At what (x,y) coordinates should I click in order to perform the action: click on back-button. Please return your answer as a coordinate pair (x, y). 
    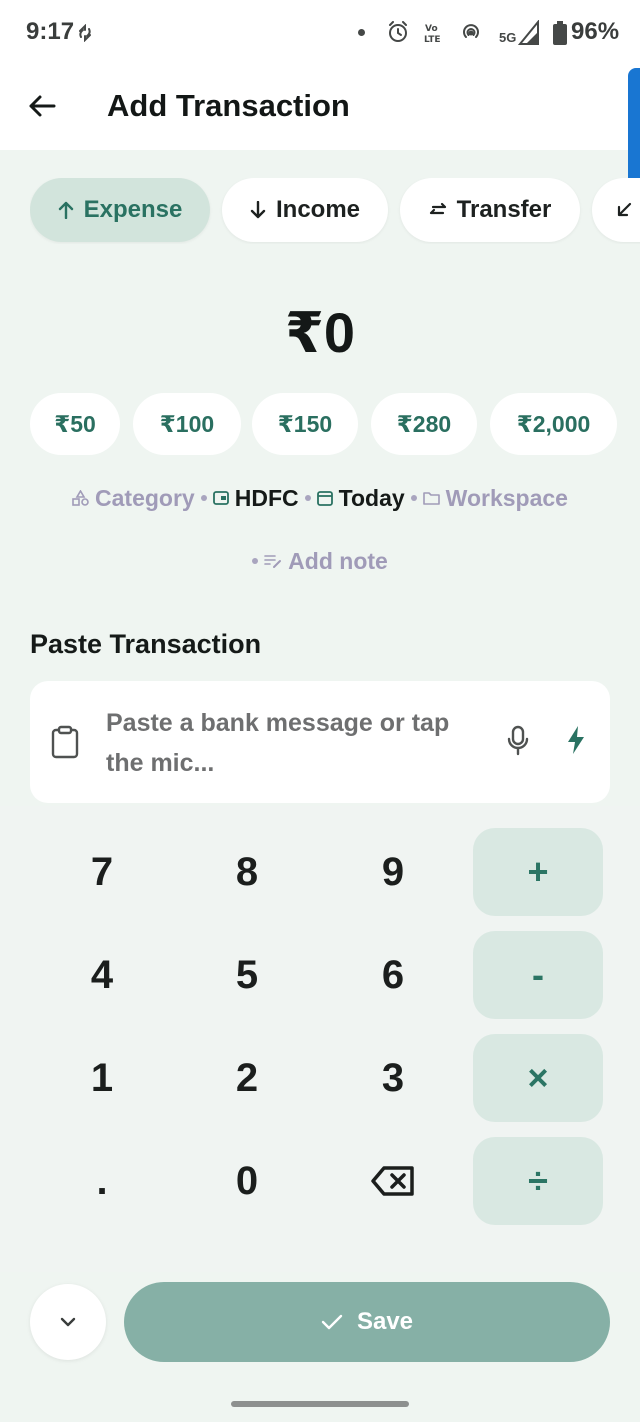
    Looking at the image, I should click on (42, 106).